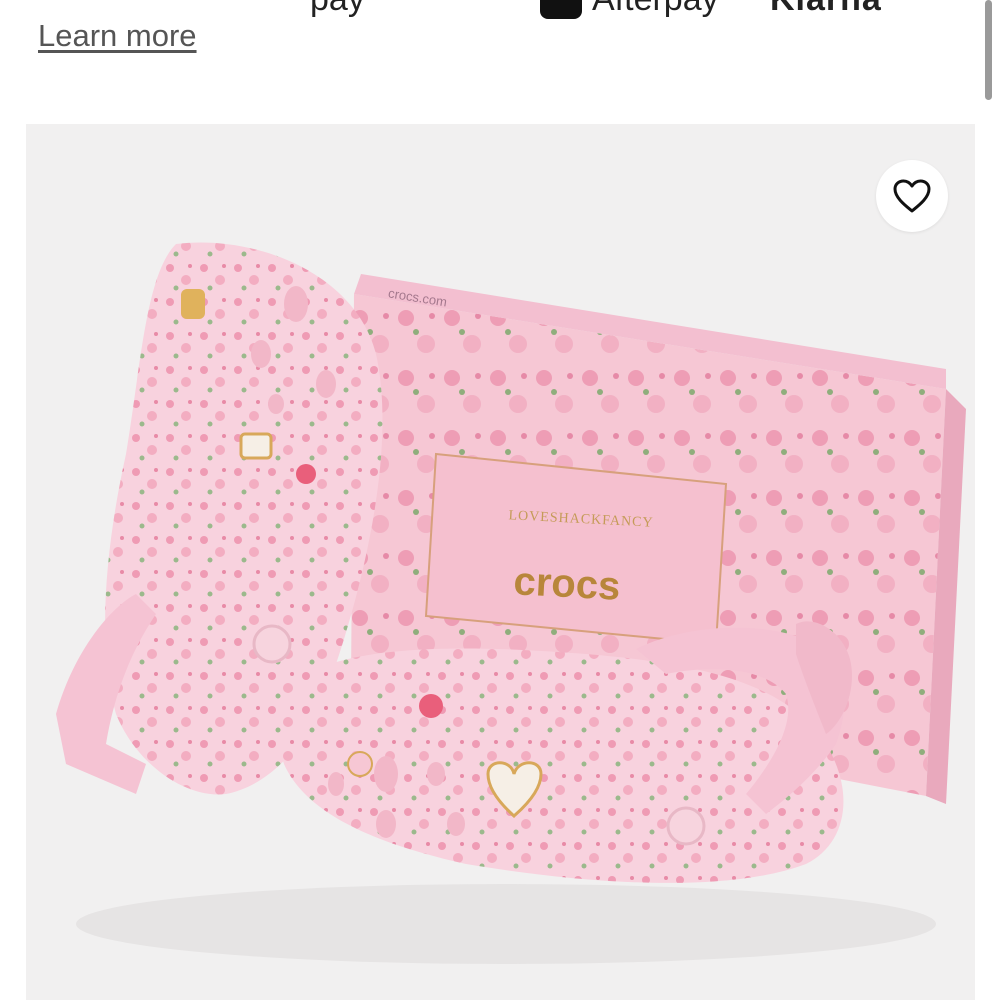 The width and height of the screenshot is (1000, 1000). I want to click on klarna-label: Klarna, so click(826, 9).